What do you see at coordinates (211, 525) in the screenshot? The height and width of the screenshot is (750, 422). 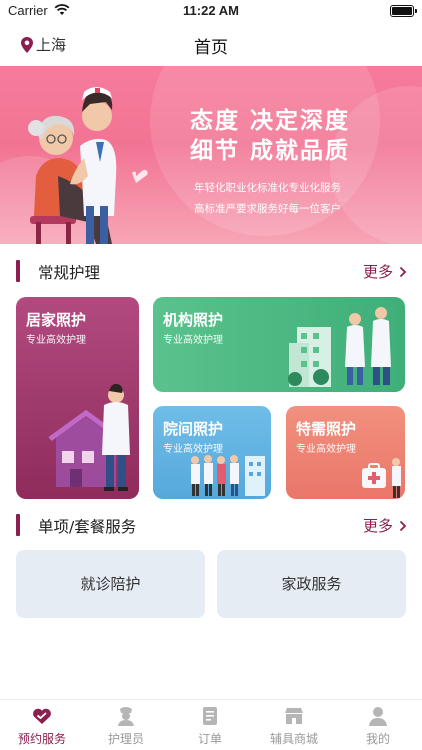 I see `section-header-packages: 单项/套餐服务 更多` at bounding box center [211, 525].